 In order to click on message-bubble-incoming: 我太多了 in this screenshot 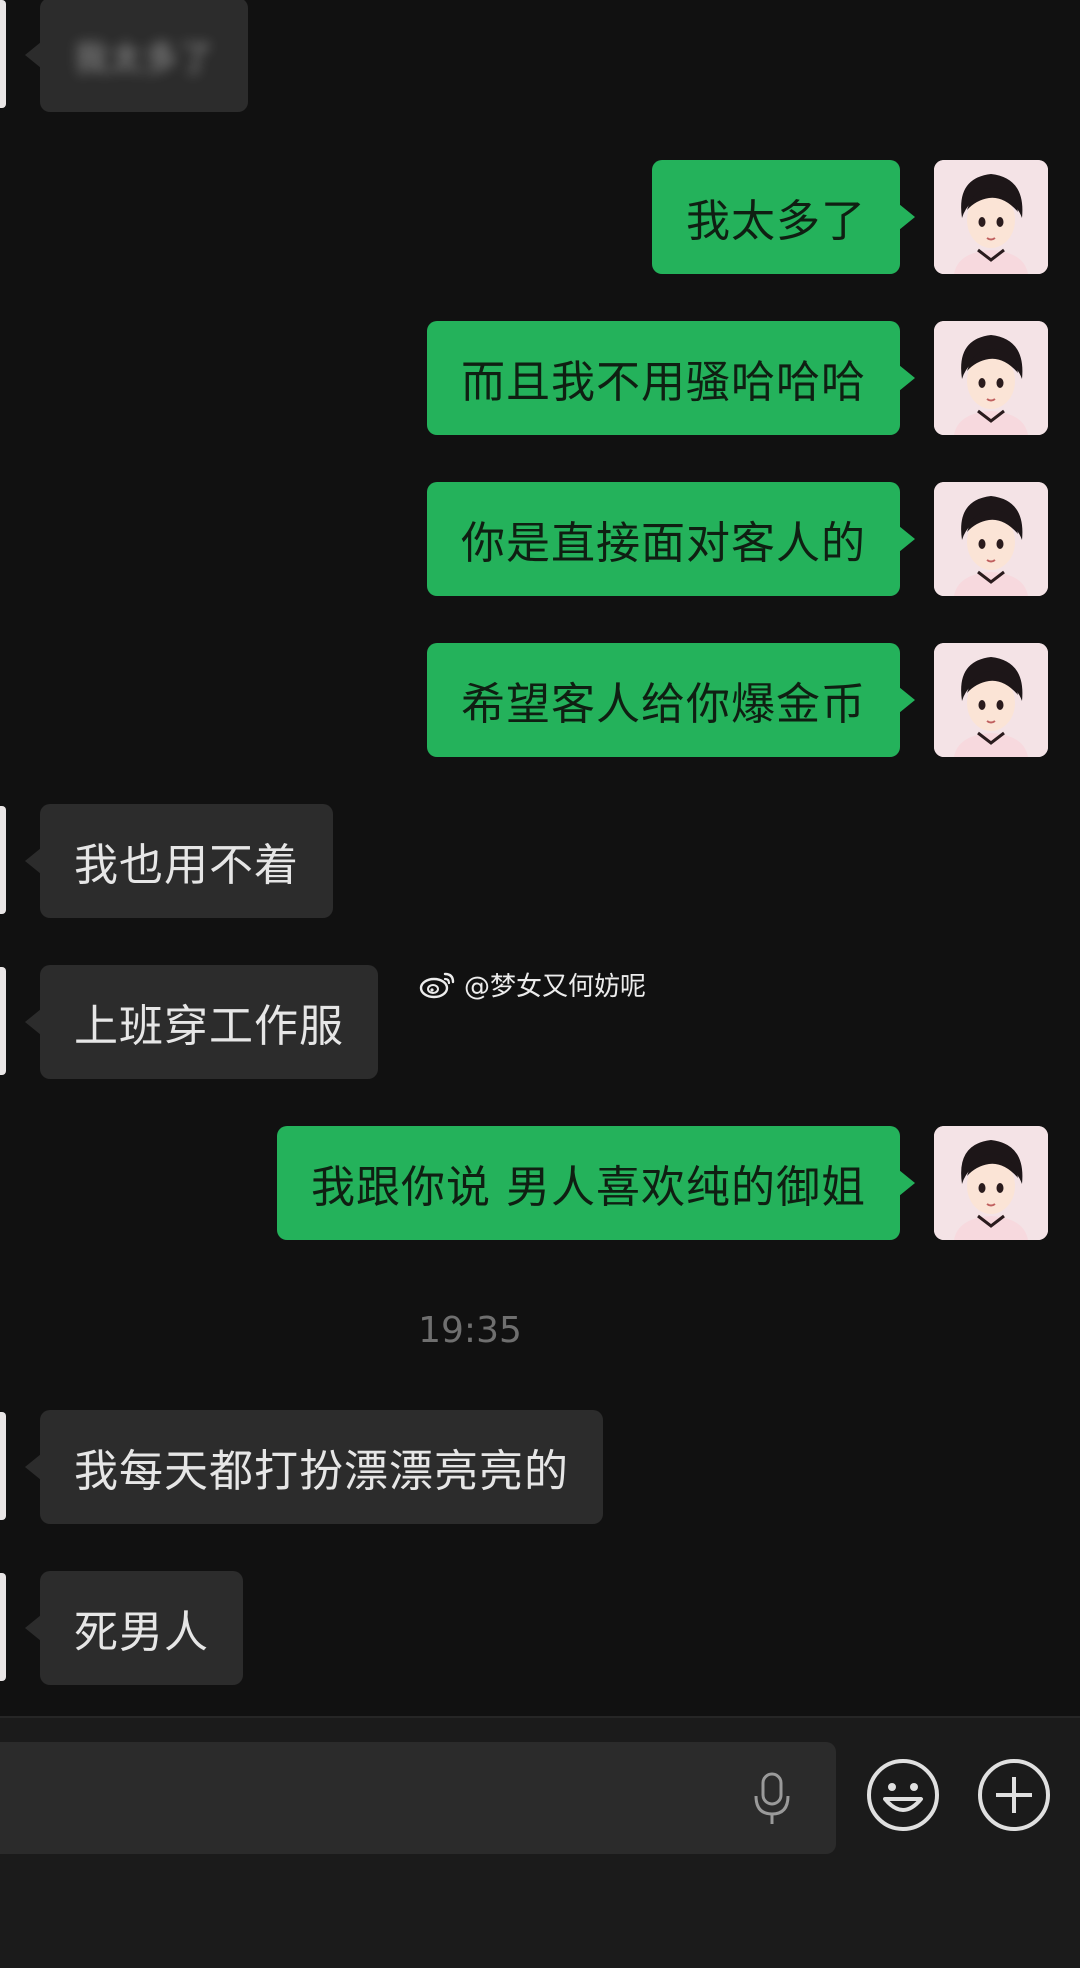, I will do `click(136, 56)`.